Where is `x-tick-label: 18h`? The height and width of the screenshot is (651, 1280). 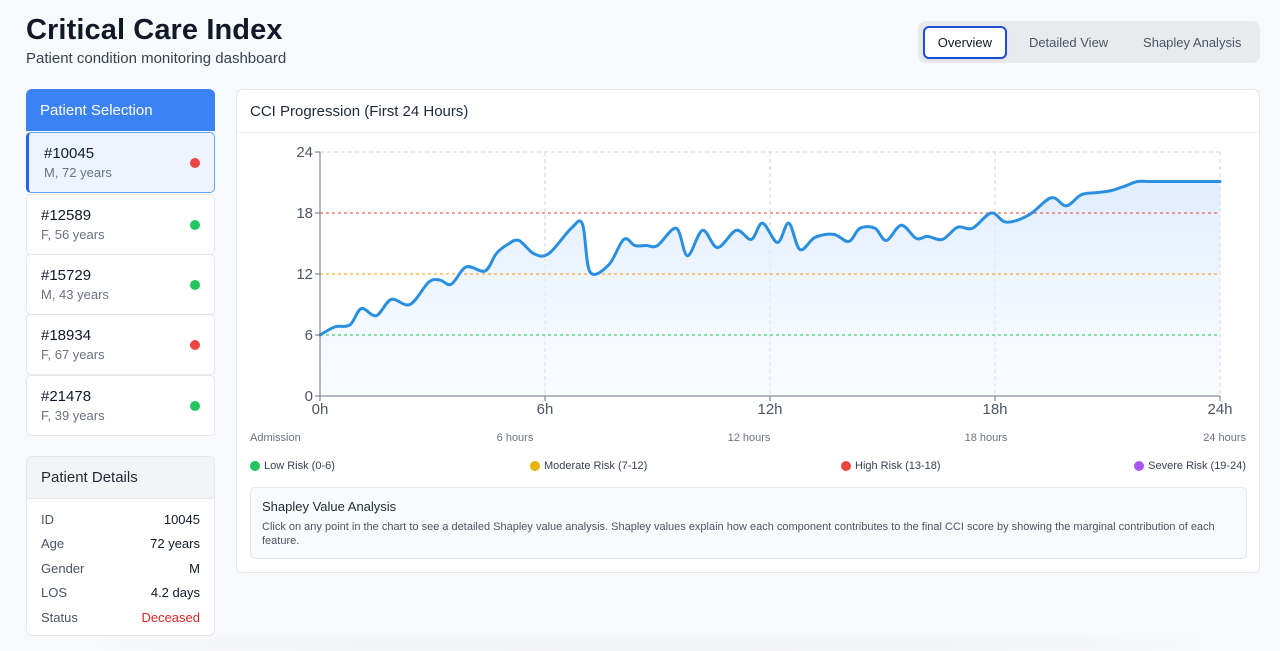 x-tick-label: 18h is located at coordinates (994, 409).